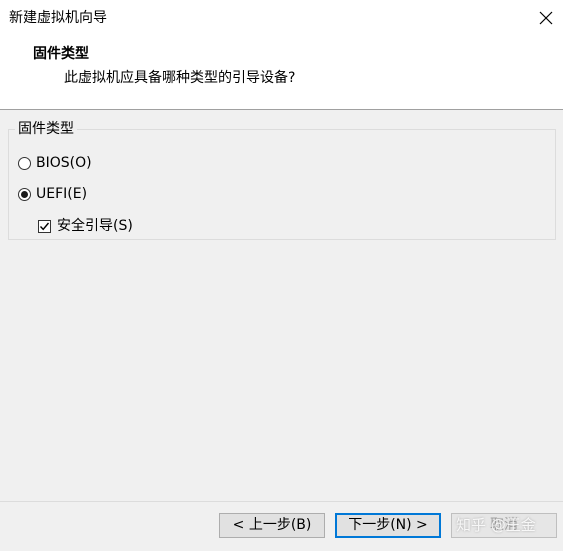 The image size is (563, 551). I want to click on back-button: < 上一步(B), so click(272, 525).